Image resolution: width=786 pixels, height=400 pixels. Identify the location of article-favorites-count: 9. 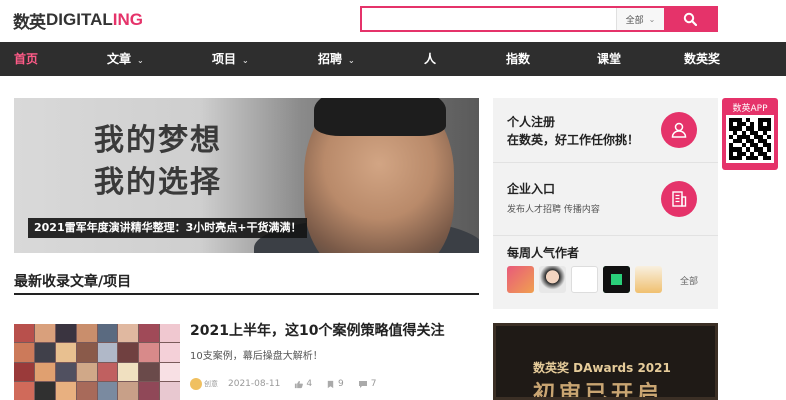
(341, 384).